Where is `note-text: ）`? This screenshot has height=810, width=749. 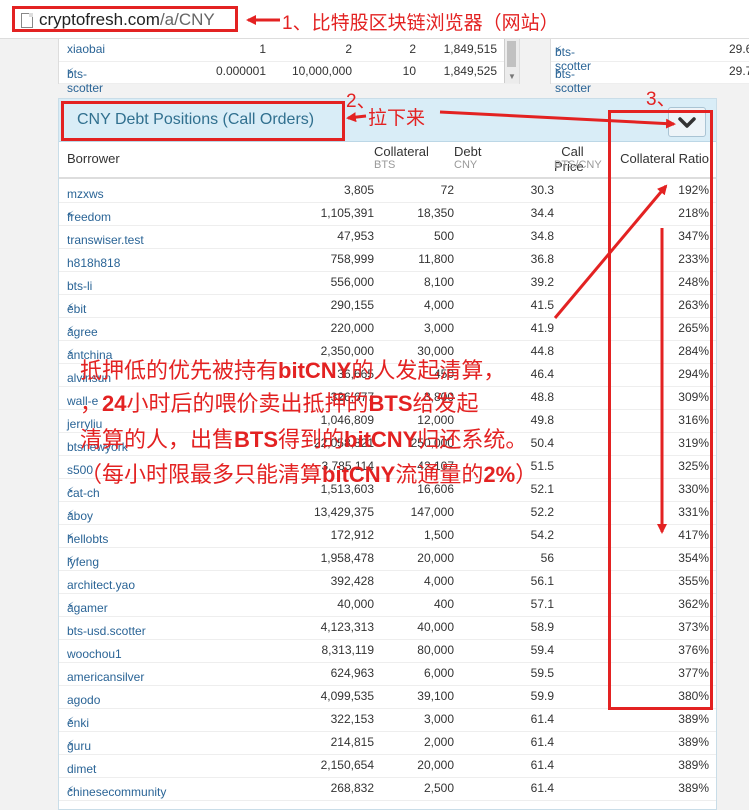
note-text: ） is located at coordinates (526, 474).